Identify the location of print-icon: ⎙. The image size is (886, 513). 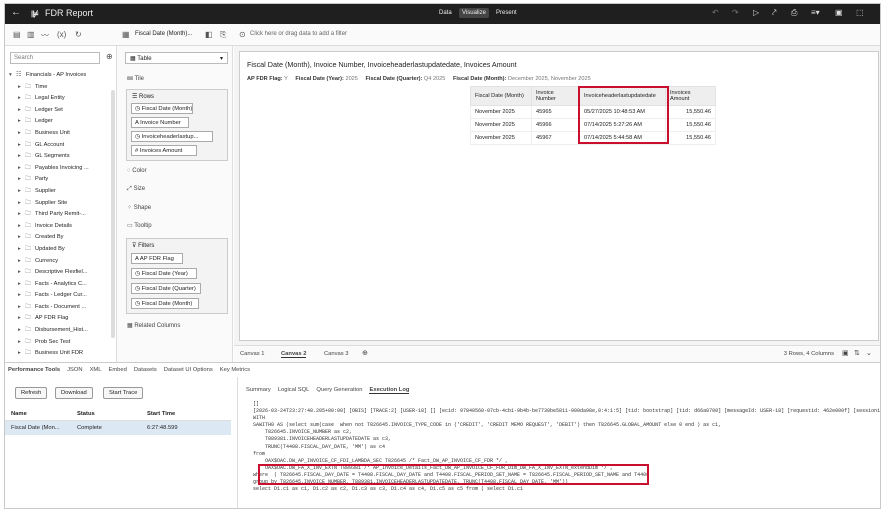
(794, 13).